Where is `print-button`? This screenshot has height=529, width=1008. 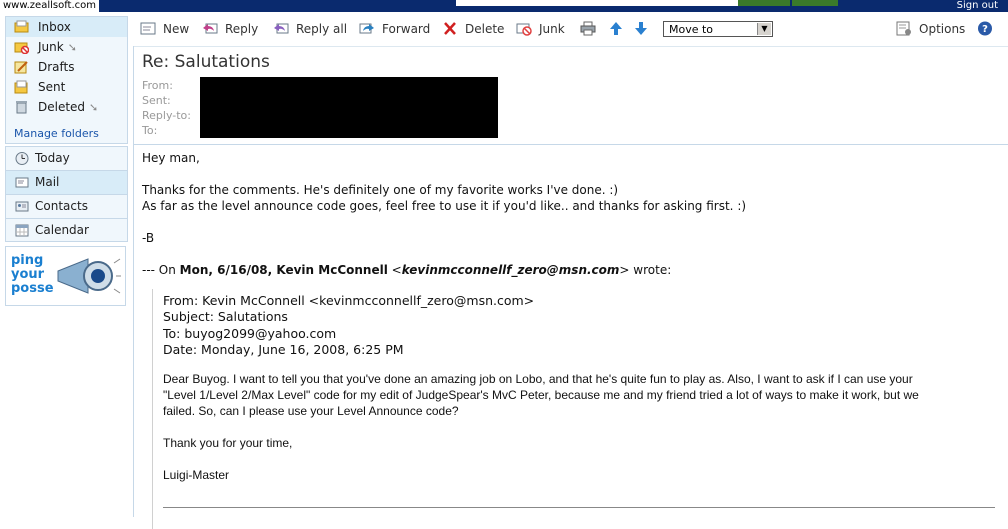 print-button is located at coordinates (589, 29).